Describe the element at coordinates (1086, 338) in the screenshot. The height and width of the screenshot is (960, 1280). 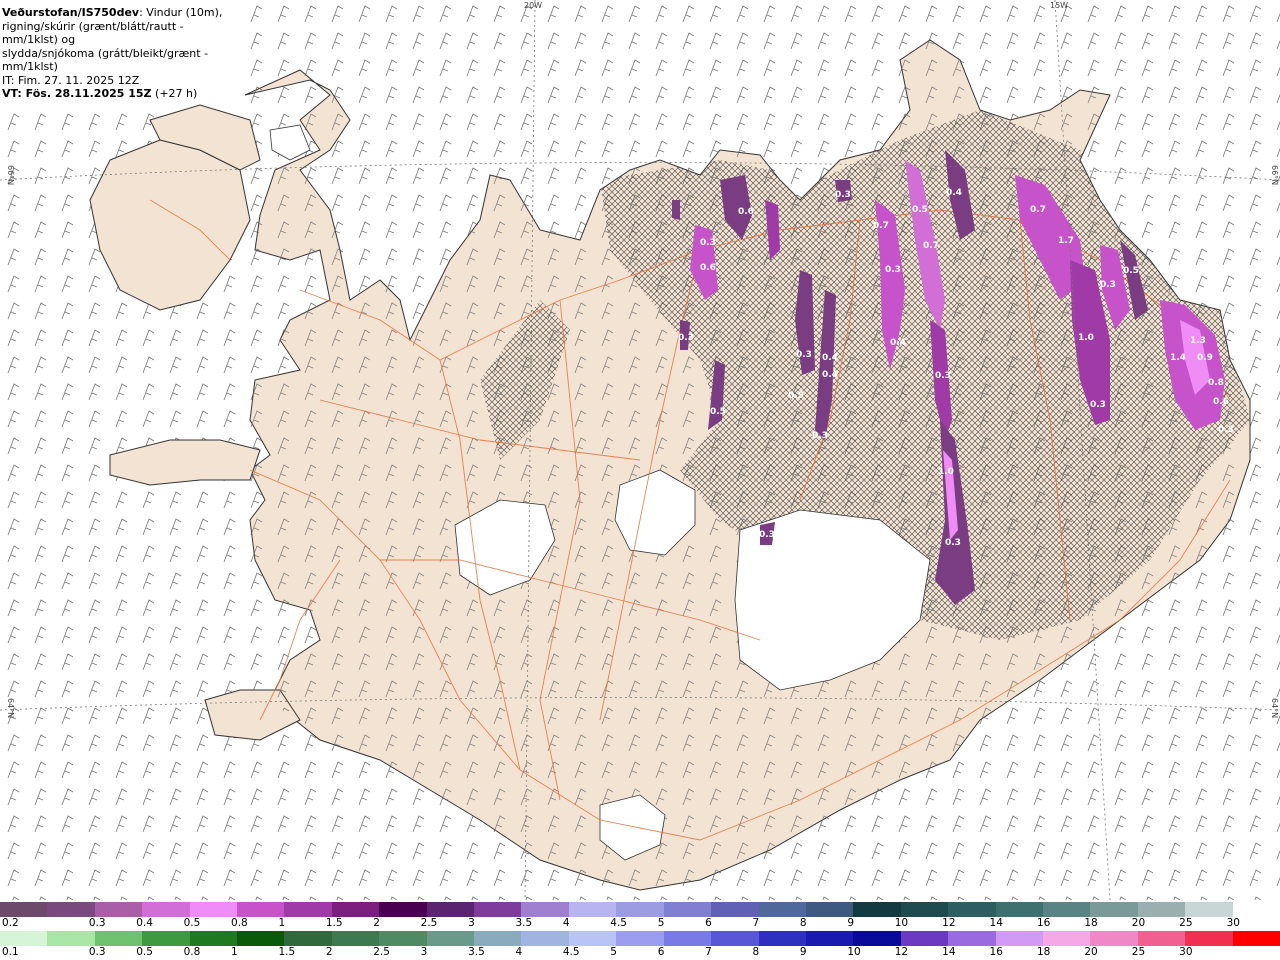
I see `precip-label: 1.0` at that location.